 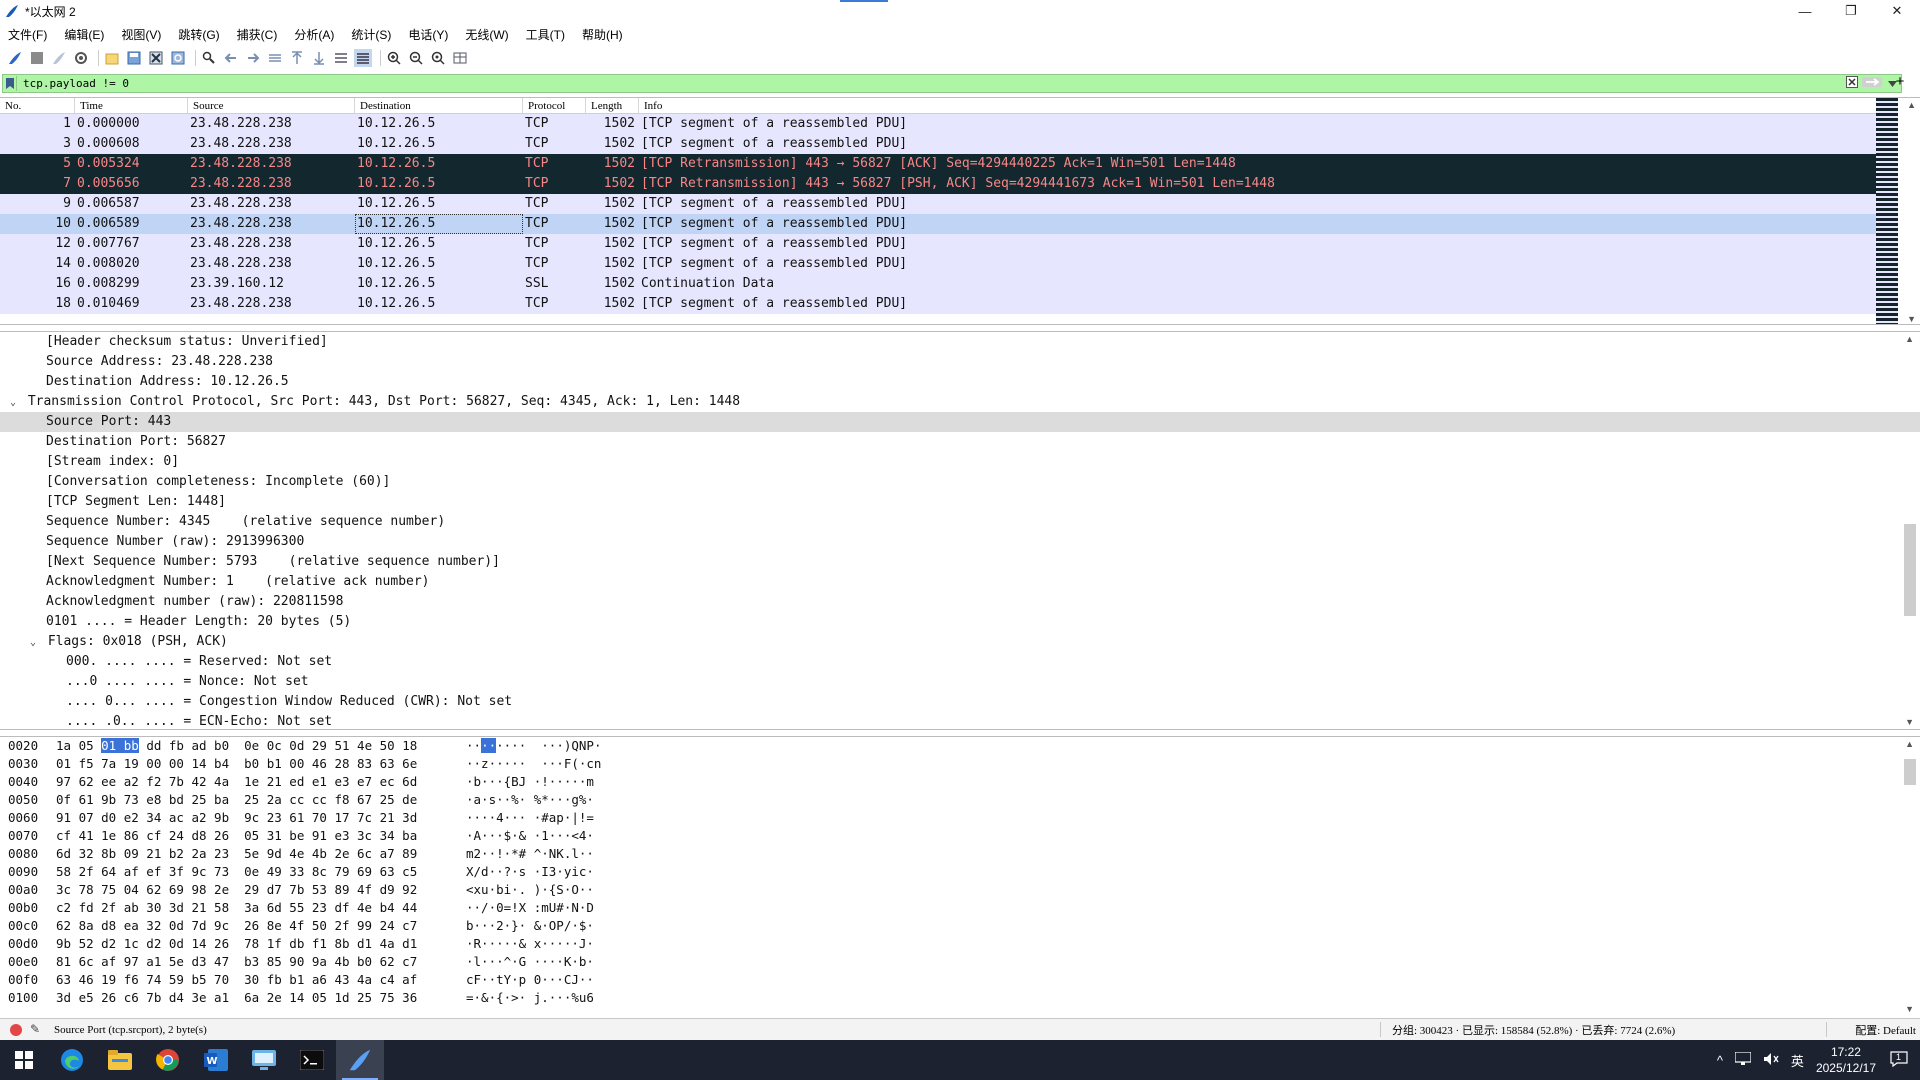 What do you see at coordinates (1898, 211) in the screenshot?
I see `packet-list-scrollbar: ▲ ▼` at bounding box center [1898, 211].